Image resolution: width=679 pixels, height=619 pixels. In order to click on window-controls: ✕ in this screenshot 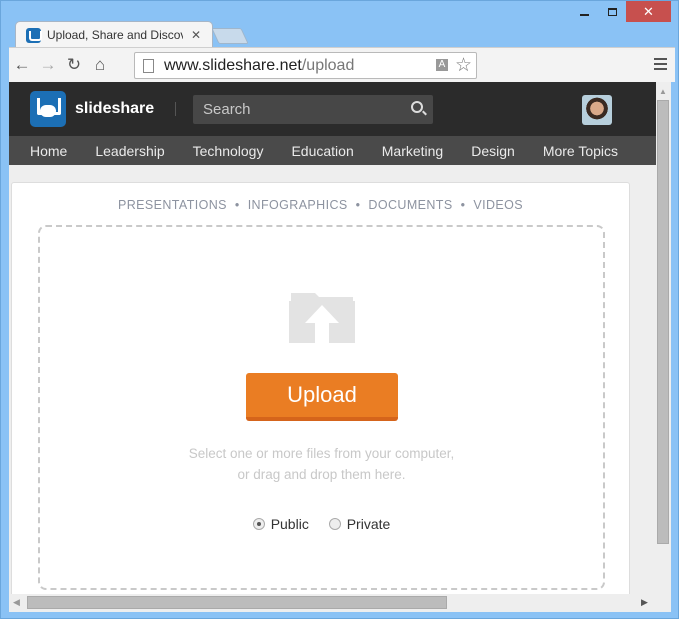, I will do `click(620, 12)`.